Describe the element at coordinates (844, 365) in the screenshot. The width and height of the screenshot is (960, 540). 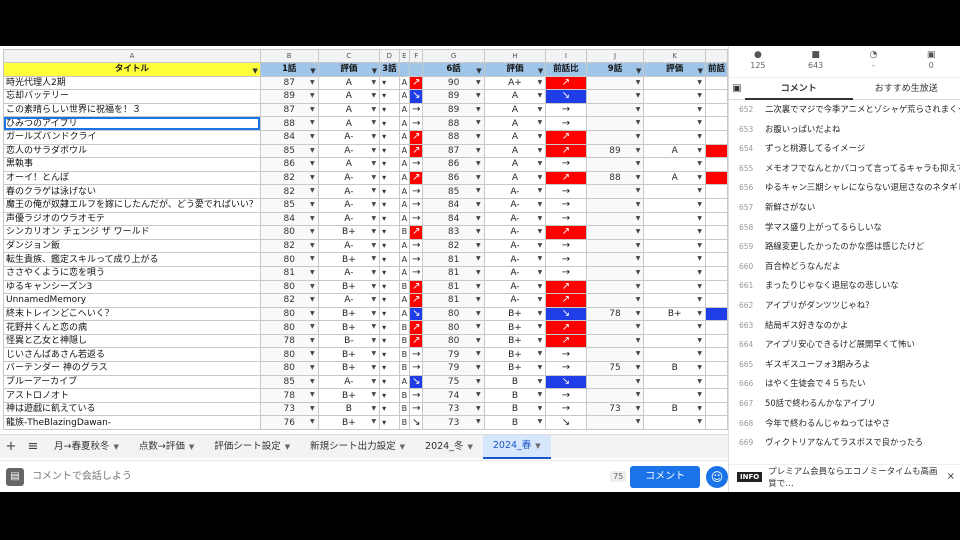
I see `comment-item: 665 ギスギスユーフォ3期みろよ` at that location.